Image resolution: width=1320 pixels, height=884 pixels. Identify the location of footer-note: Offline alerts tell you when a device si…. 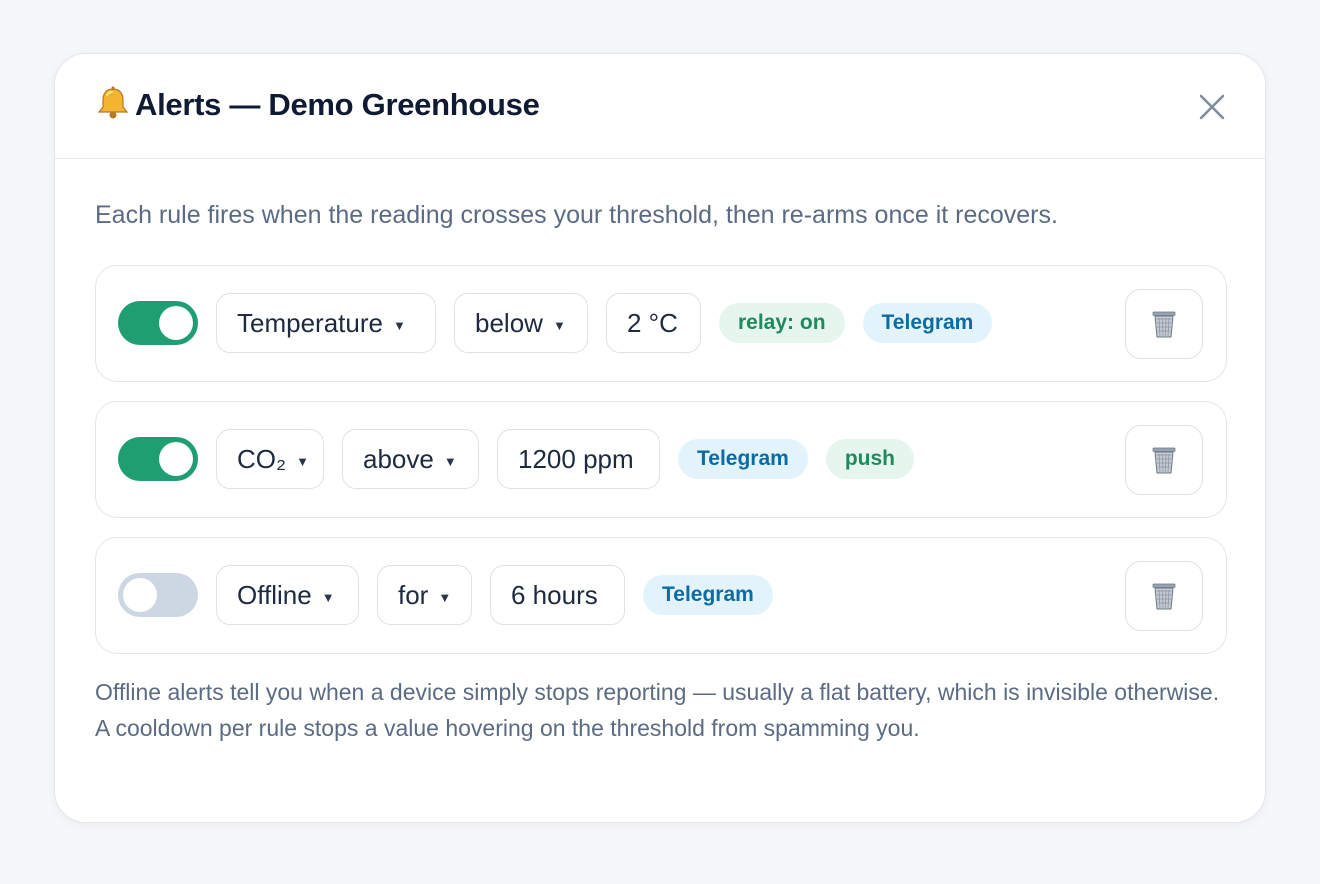
(657, 710).